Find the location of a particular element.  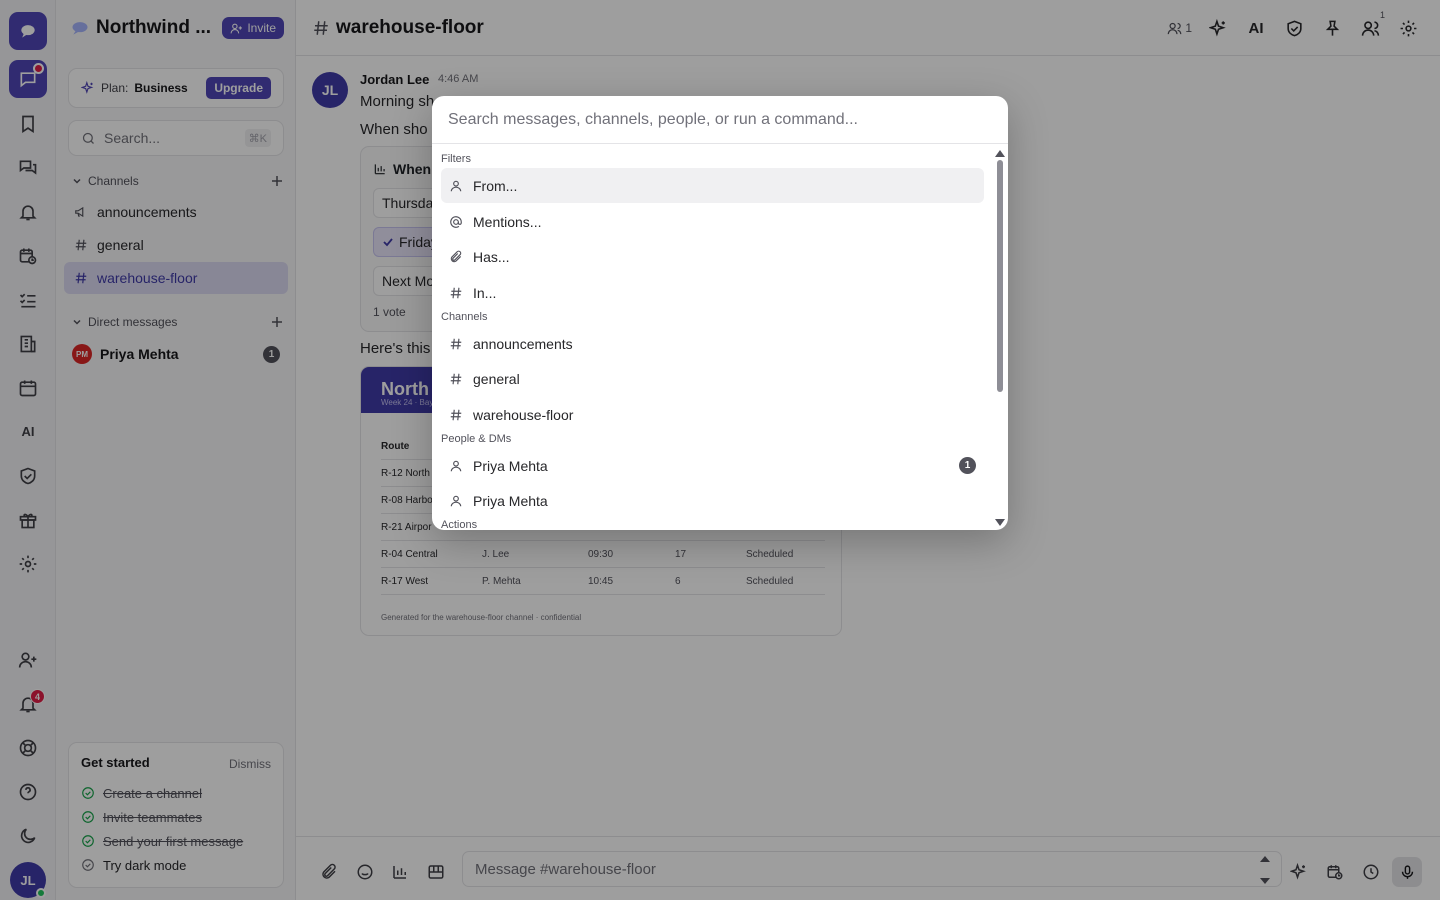

scroll-down-arrow-icon is located at coordinates (1000, 522).